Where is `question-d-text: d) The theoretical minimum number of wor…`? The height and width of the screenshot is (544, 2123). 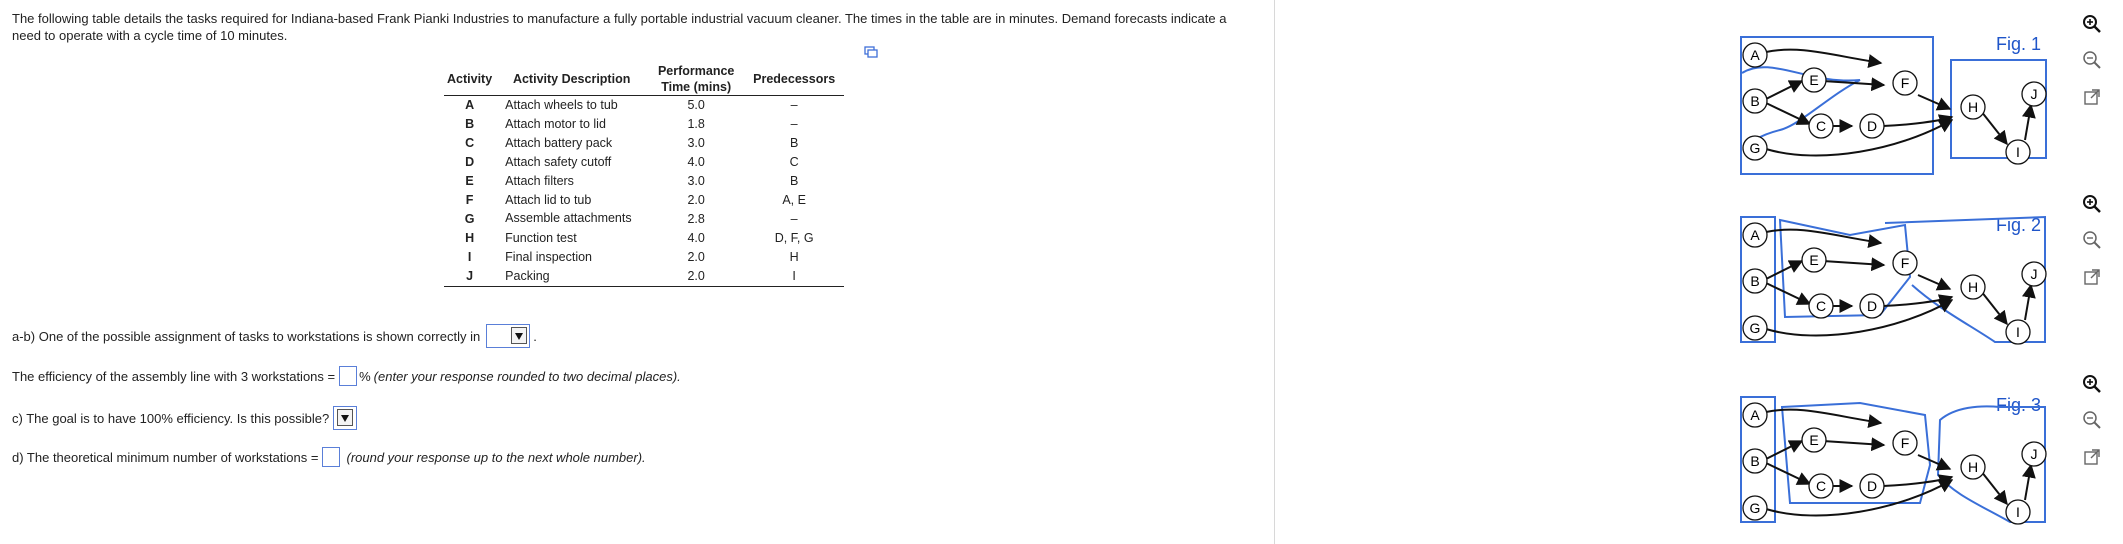
question-d-text: d) The theoretical minimum number of wor… is located at coordinates (165, 457).